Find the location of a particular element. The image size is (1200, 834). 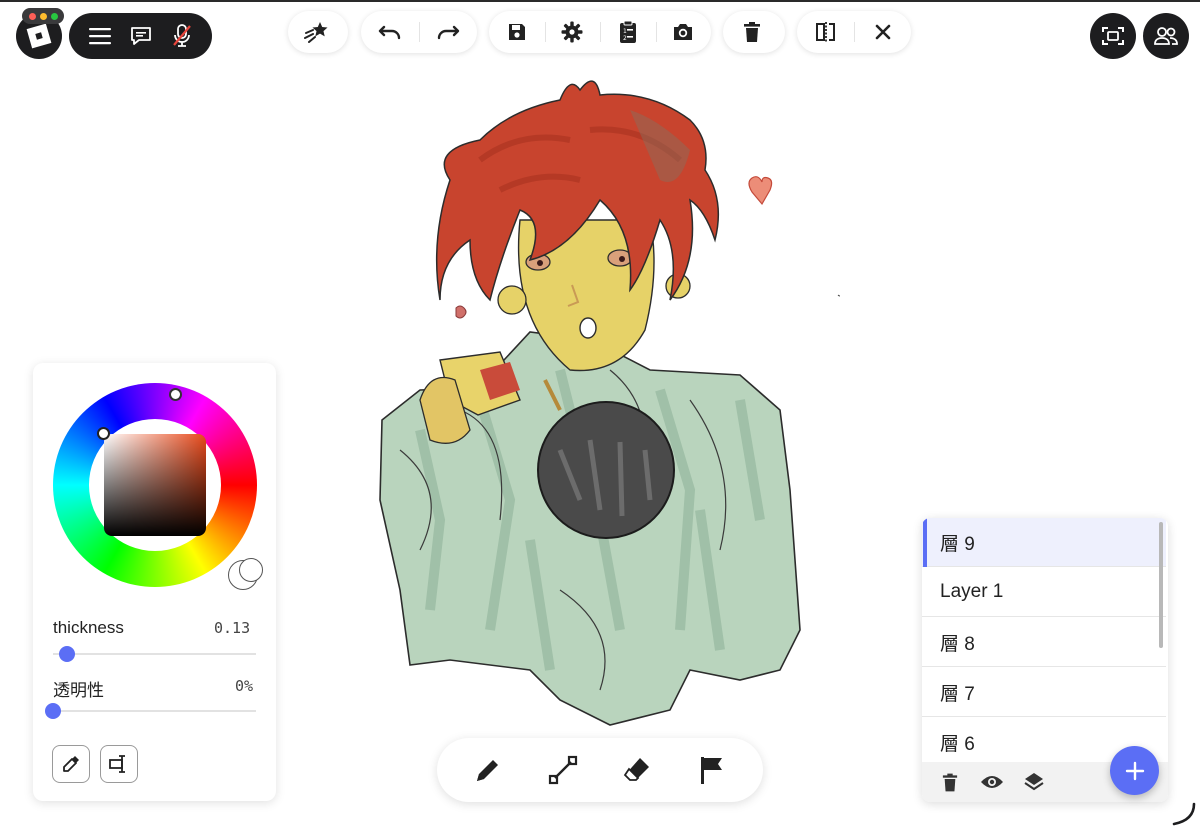

save-button is located at coordinates (517, 32).